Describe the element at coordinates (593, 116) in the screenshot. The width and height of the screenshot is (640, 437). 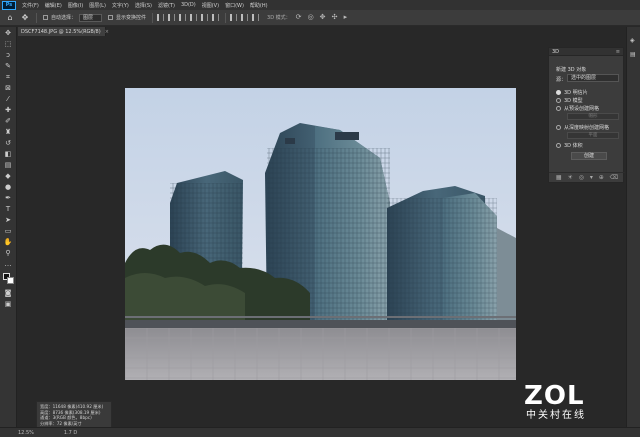
I see `preset-dropdown: 帽形` at that location.